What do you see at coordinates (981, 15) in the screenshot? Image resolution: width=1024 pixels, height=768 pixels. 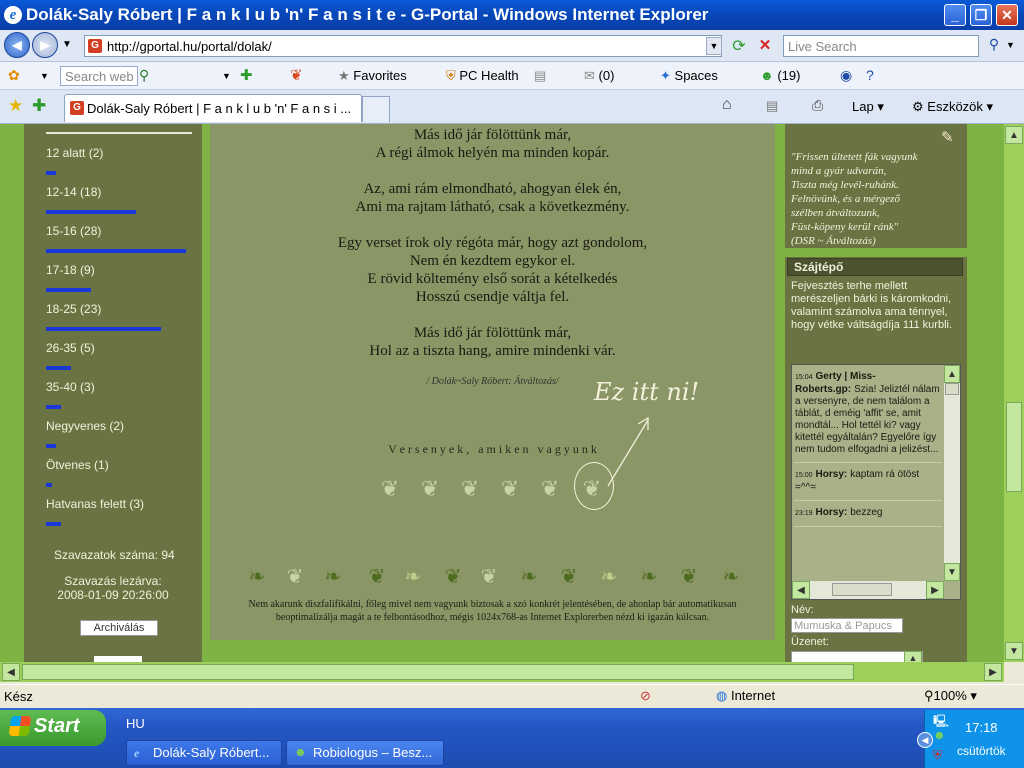 I see `maximize-button: ❐` at bounding box center [981, 15].